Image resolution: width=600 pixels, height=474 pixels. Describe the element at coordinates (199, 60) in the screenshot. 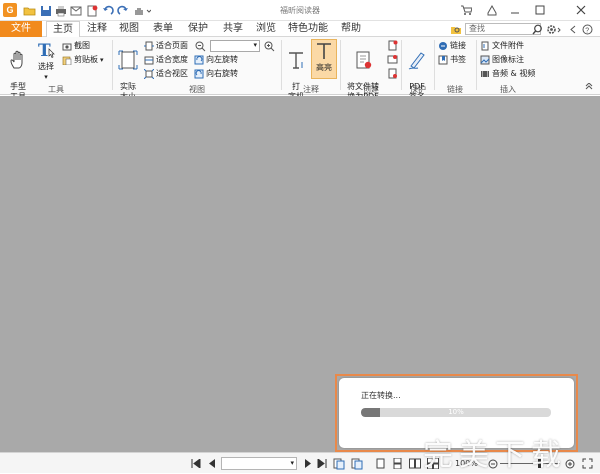

I see `rotate-left-icon` at that location.